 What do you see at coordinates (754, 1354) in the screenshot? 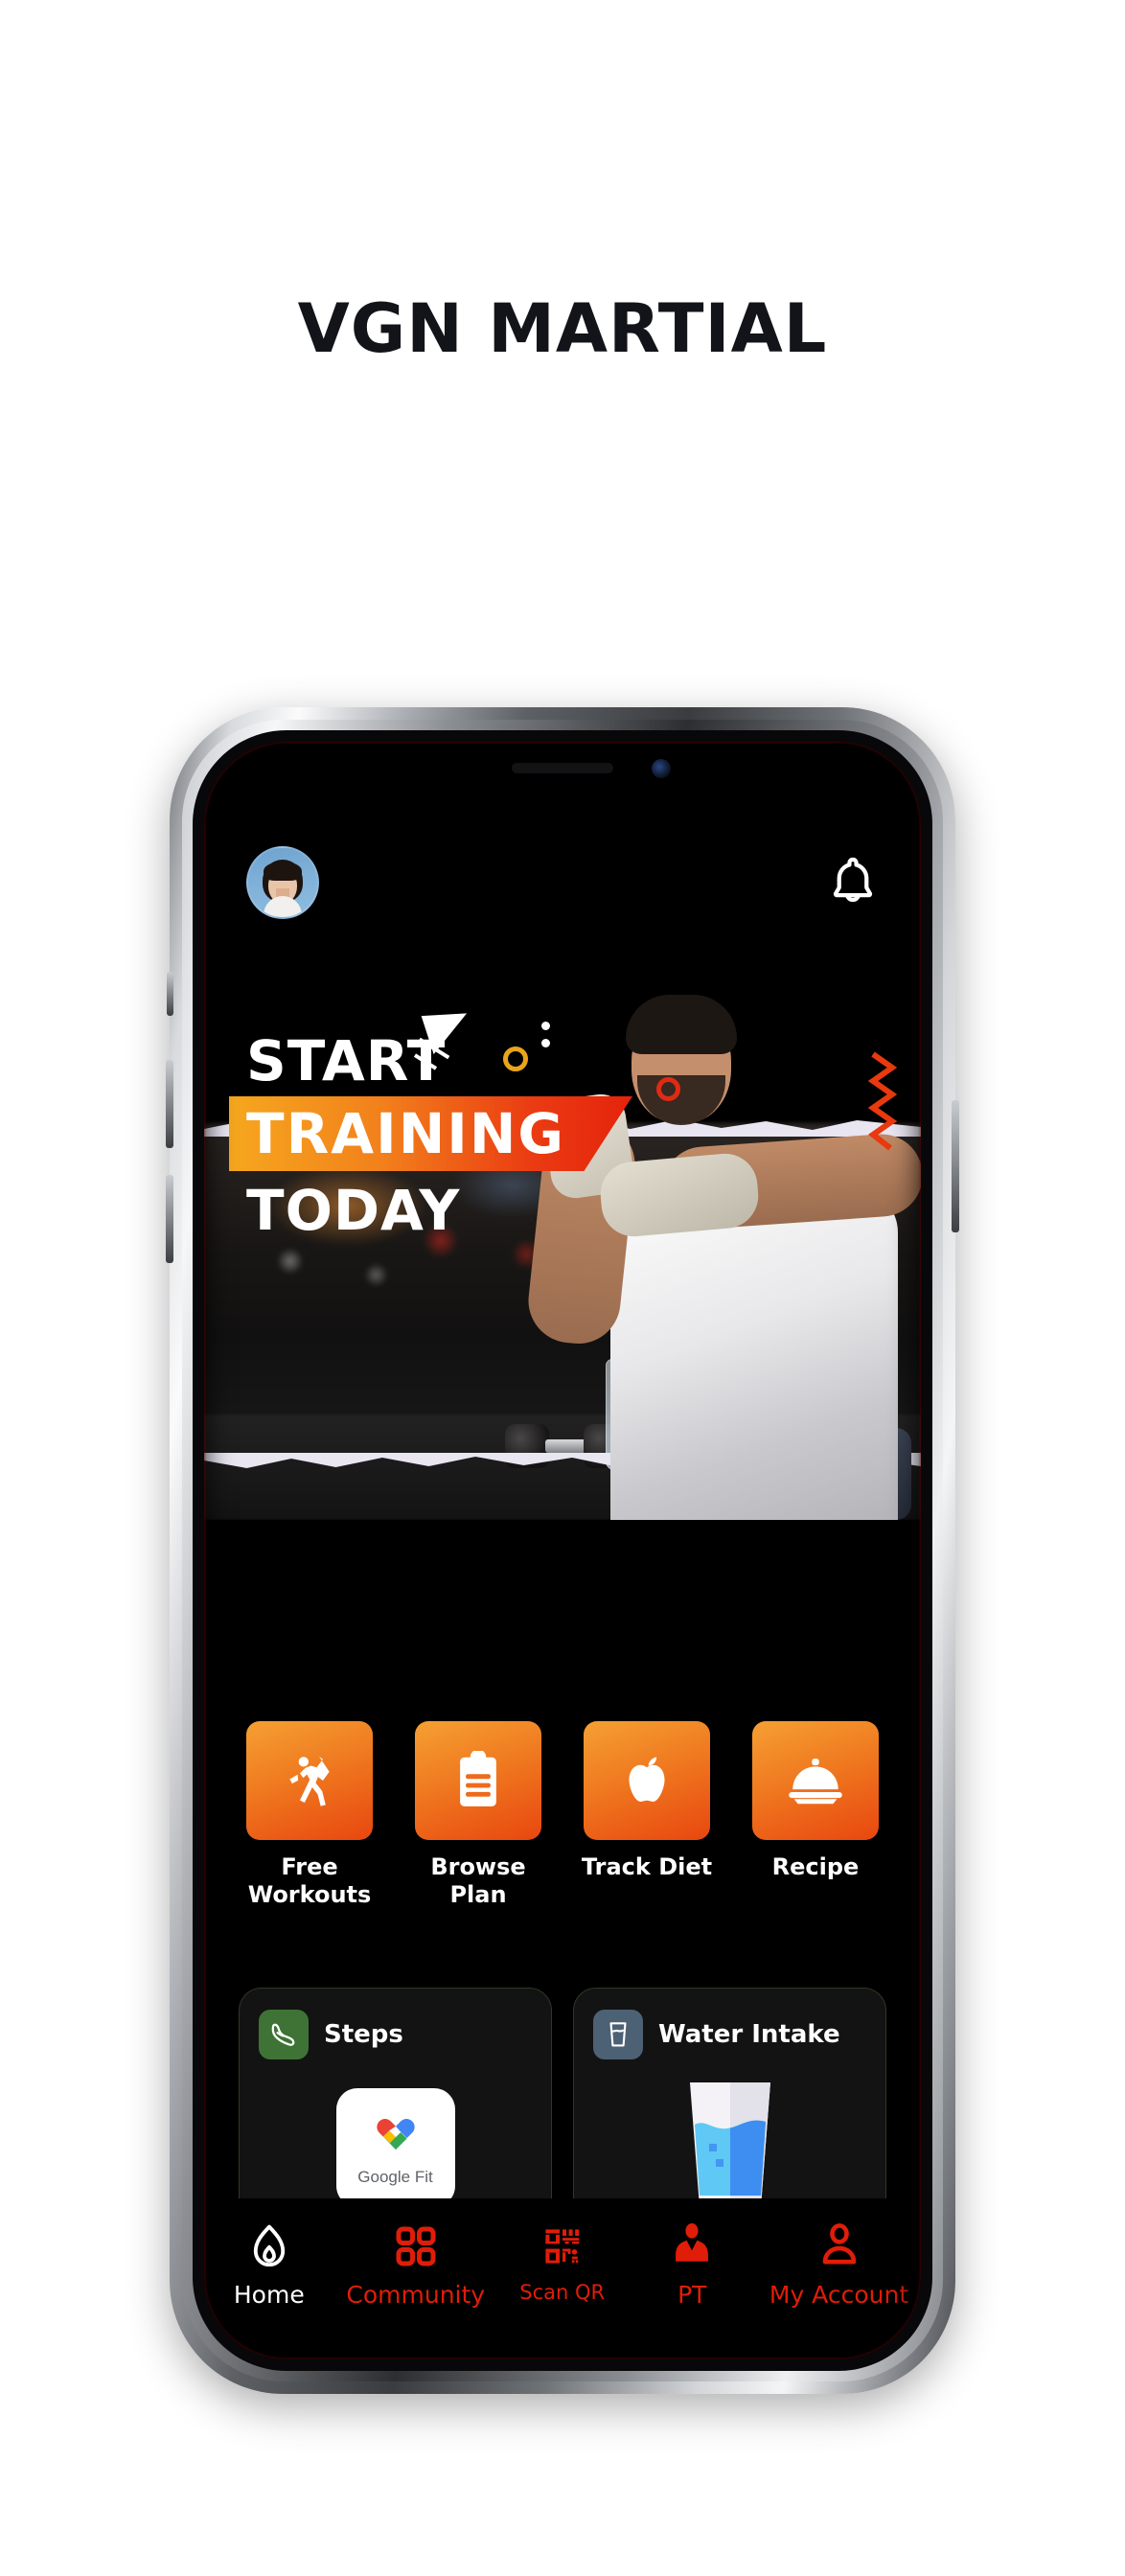
I see `boxer-torso-shirt` at bounding box center [754, 1354].